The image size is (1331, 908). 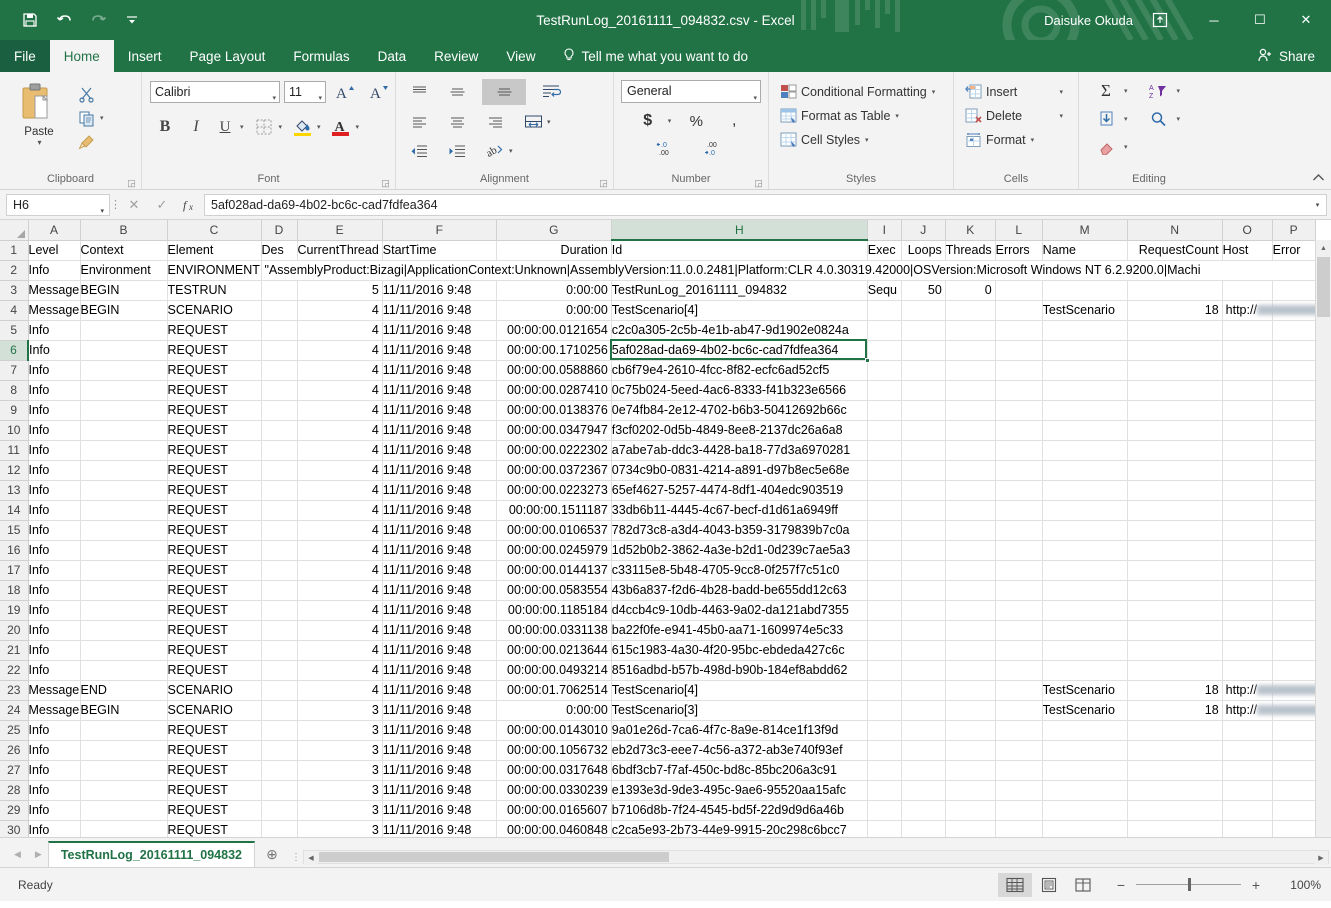 What do you see at coordinates (14, 330) in the screenshot?
I see `row-header-5: 5` at bounding box center [14, 330].